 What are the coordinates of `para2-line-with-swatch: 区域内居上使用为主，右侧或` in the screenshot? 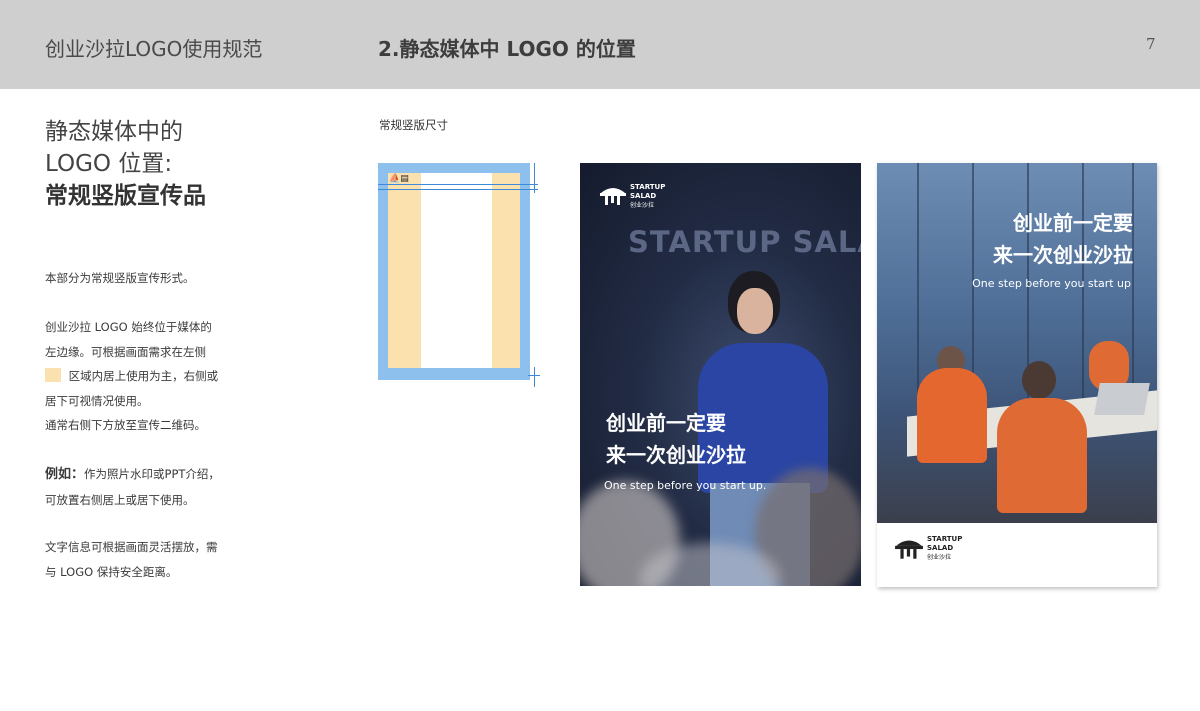 It's located at (160, 376).